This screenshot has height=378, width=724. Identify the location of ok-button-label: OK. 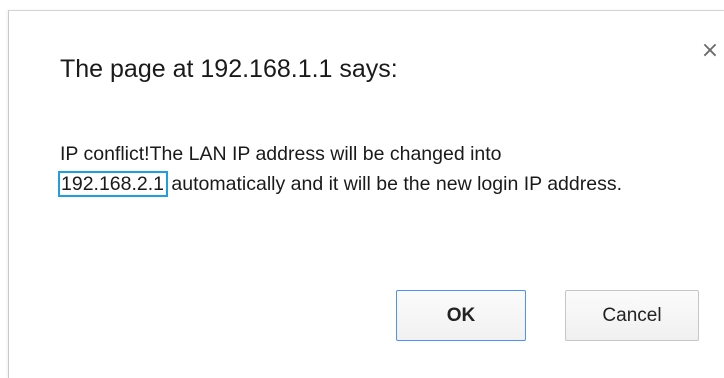
(461, 315).